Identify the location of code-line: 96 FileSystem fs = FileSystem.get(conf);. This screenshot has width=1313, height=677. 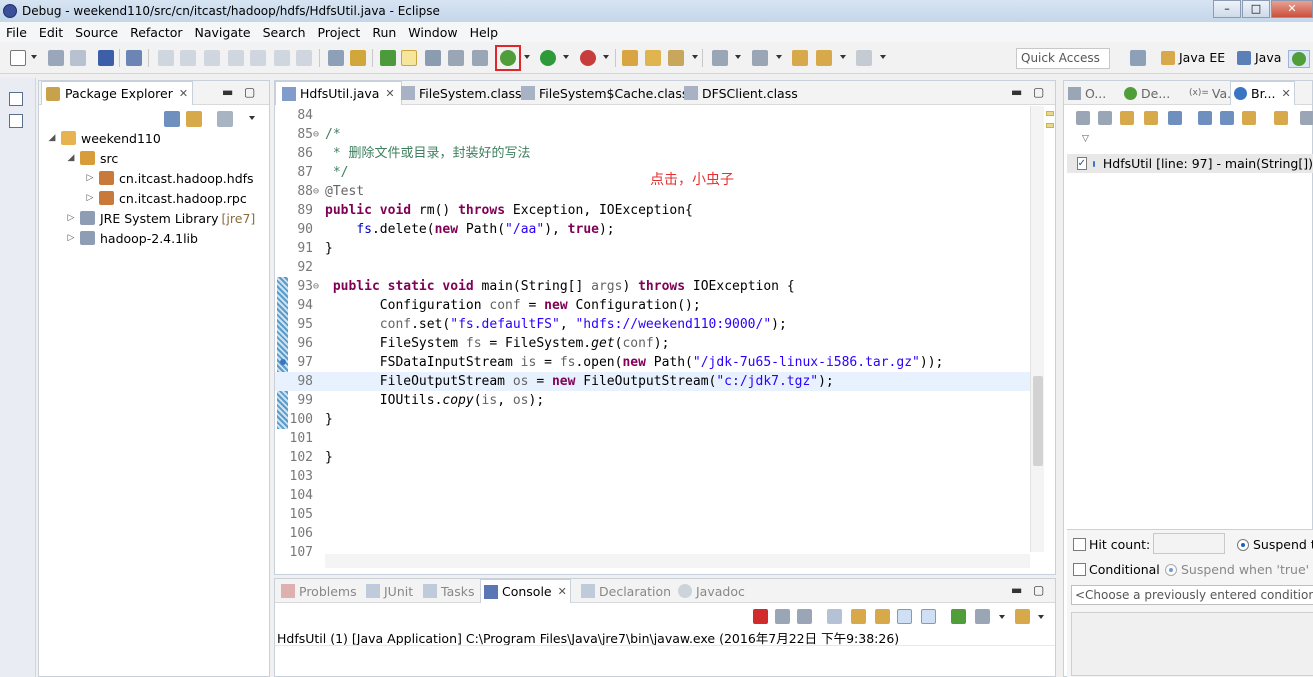
(659, 343).